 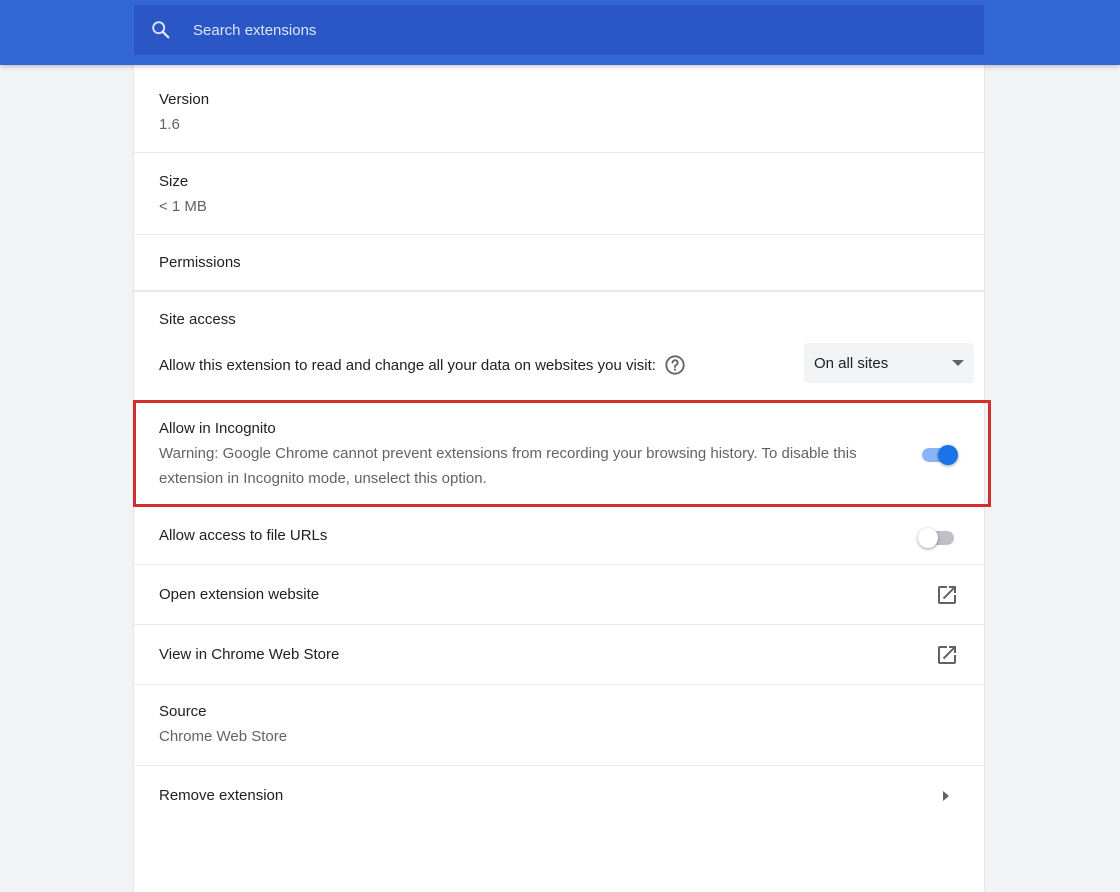 I want to click on source-label: Source, so click(x=183, y=711).